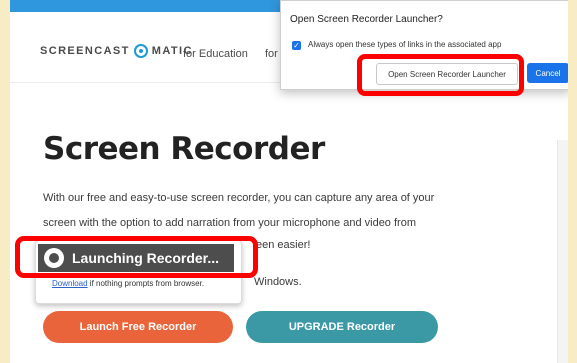  I want to click on windows-note: Windows., so click(278, 282).